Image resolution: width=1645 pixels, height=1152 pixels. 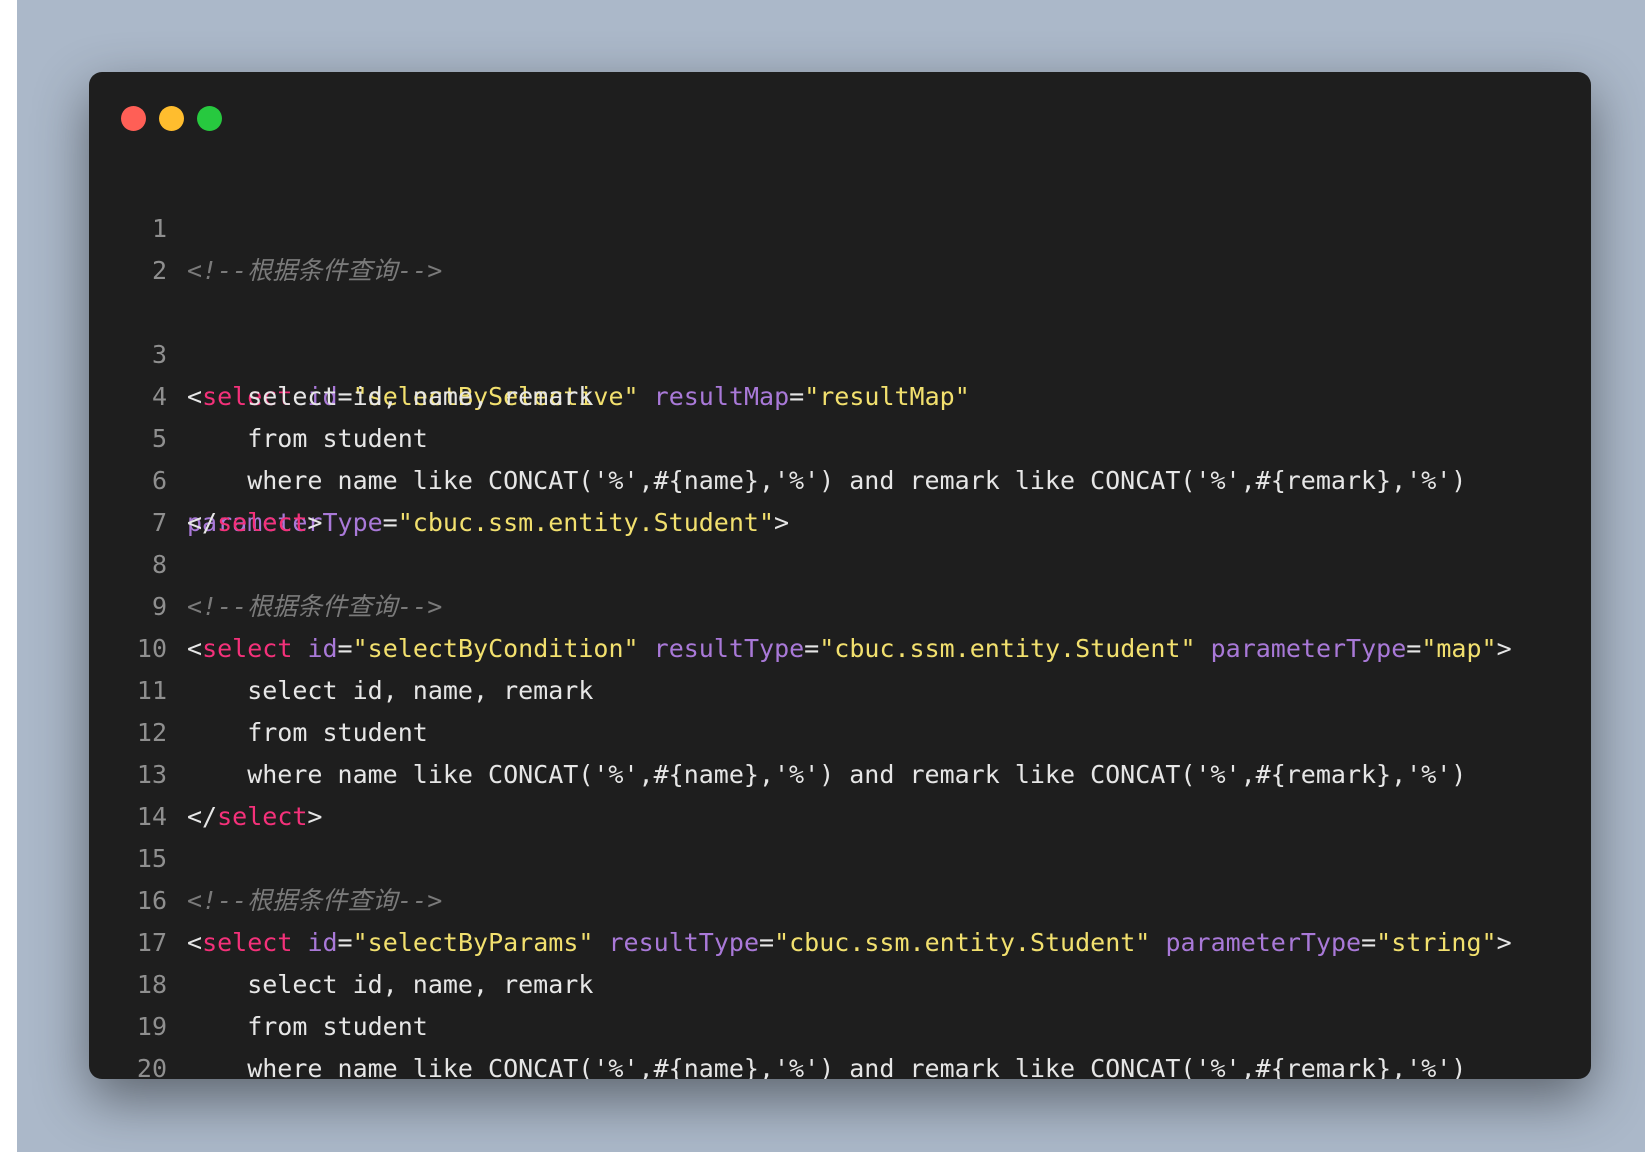 What do you see at coordinates (209, 118) in the screenshot?
I see `maximize-dot-icon` at bounding box center [209, 118].